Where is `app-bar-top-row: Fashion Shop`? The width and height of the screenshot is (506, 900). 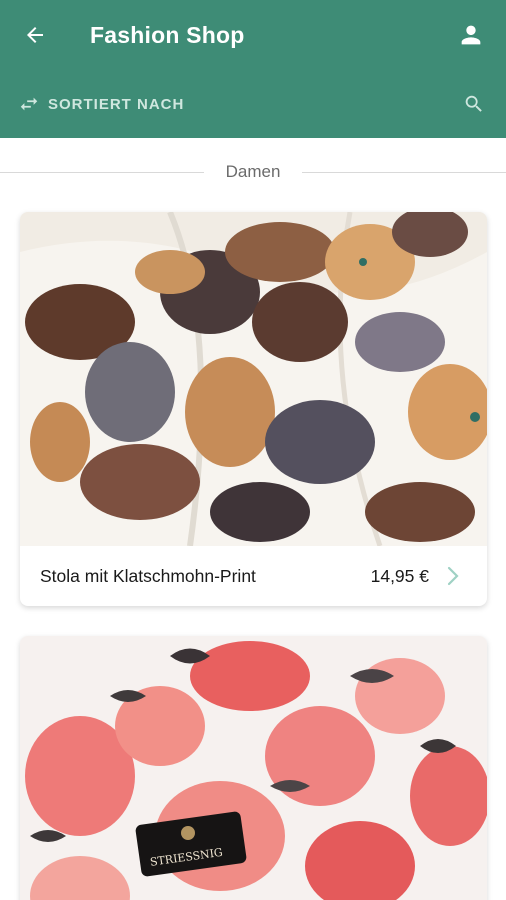 app-bar-top-row: Fashion Shop is located at coordinates (253, 36).